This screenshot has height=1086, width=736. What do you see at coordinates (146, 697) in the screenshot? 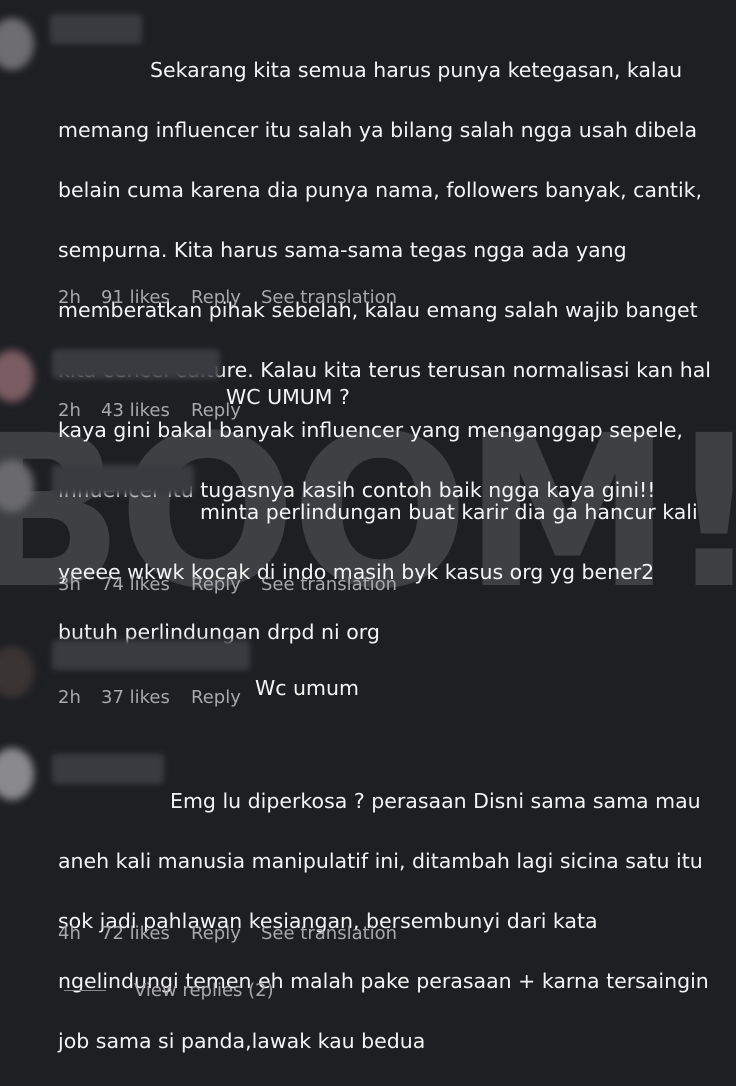
I see `likes-count: 37 likes` at bounding box center [146, 697].